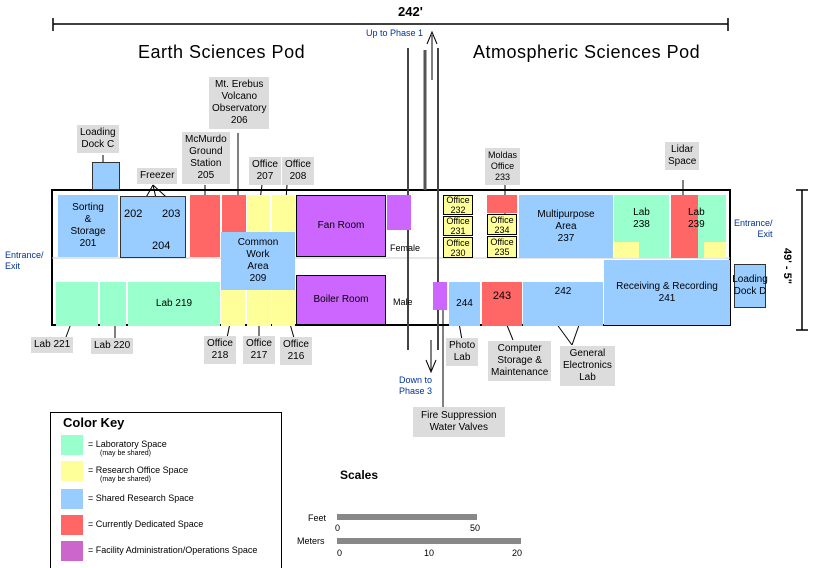 The height and width of the screenshot is (568, 820). Describe the element at coordinates (696, 218) in the screenshot. I see `room-239-label: Lab 239` at that location.